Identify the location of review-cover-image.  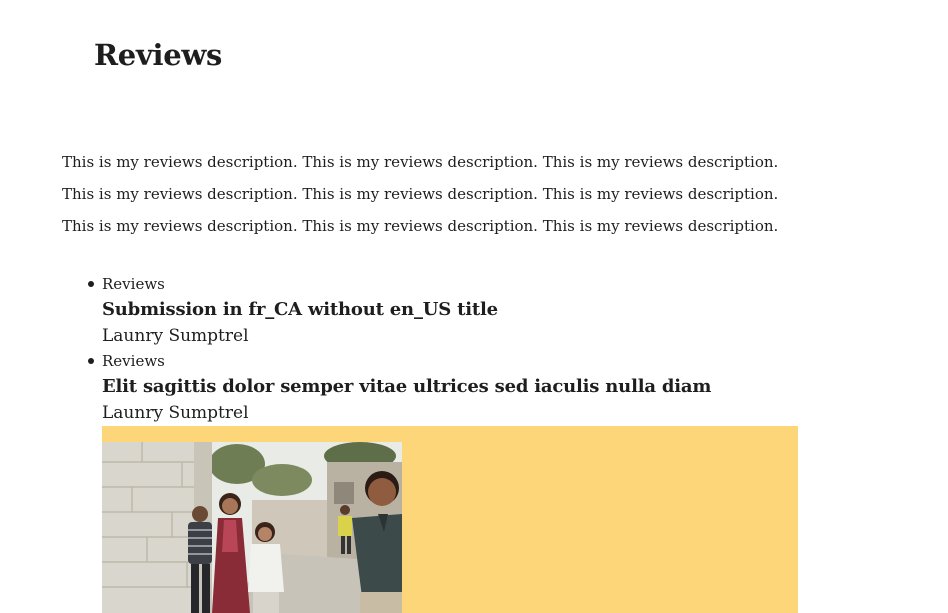
(252, 527).